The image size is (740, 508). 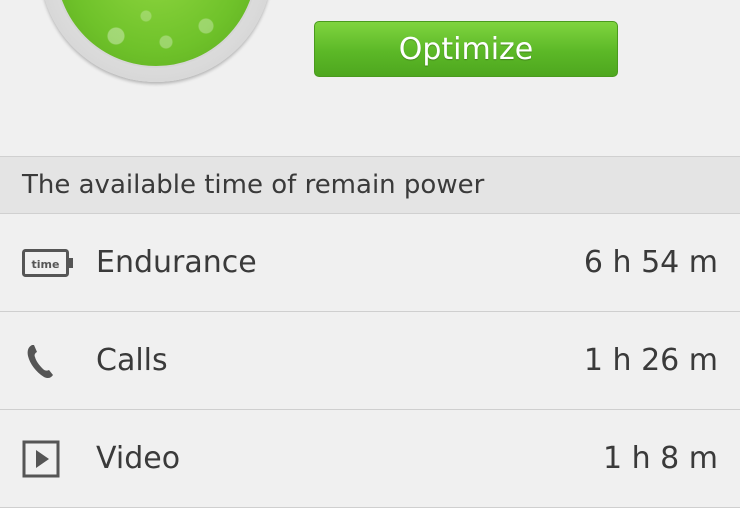 I want to click on battery-time-icon-text: time, so click(x=46, y=264).